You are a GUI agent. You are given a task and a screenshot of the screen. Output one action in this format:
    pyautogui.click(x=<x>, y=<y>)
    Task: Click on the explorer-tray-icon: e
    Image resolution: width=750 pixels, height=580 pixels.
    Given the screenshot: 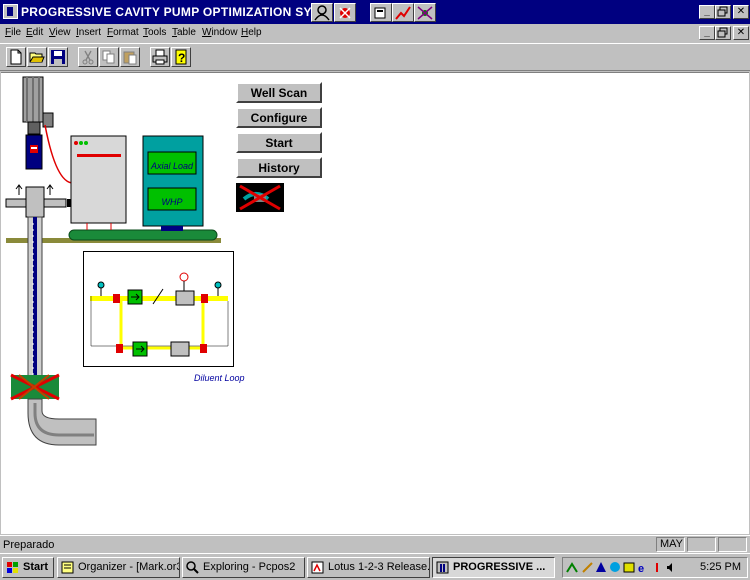 What is the action you would take?
    pyautogui.click(x=641, y=568)
    